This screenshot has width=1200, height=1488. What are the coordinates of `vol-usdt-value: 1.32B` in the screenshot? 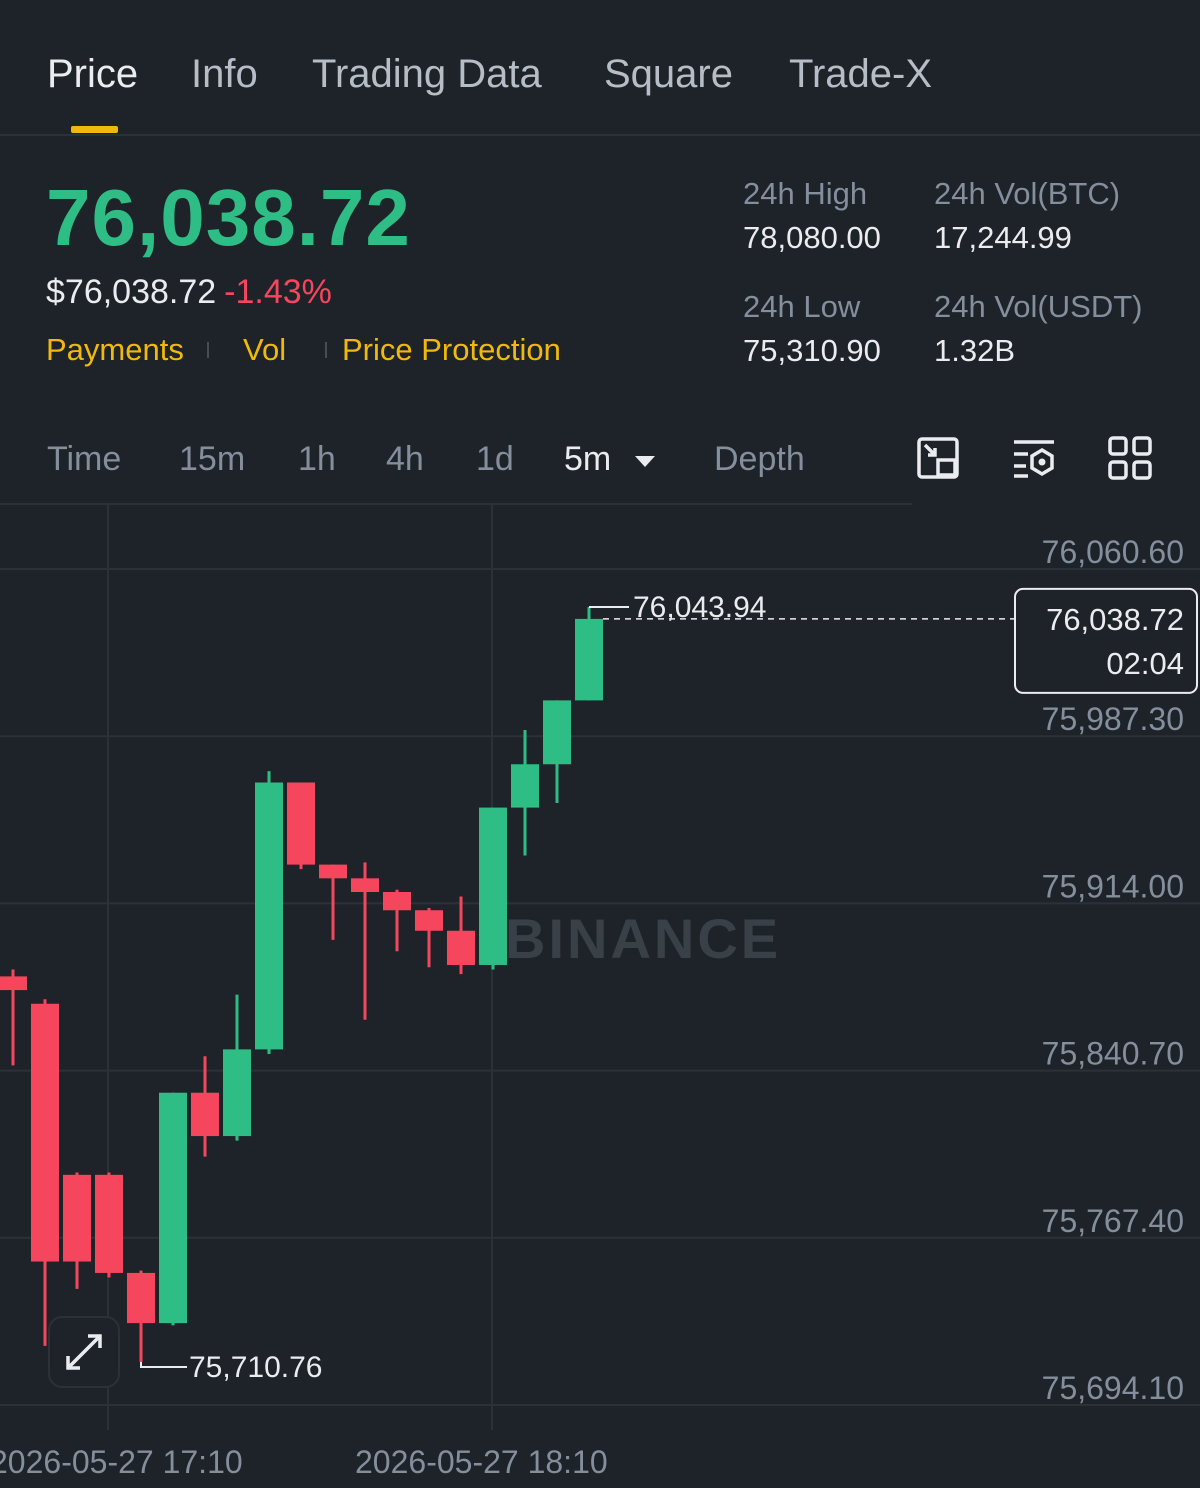 It's located at (975, 350).